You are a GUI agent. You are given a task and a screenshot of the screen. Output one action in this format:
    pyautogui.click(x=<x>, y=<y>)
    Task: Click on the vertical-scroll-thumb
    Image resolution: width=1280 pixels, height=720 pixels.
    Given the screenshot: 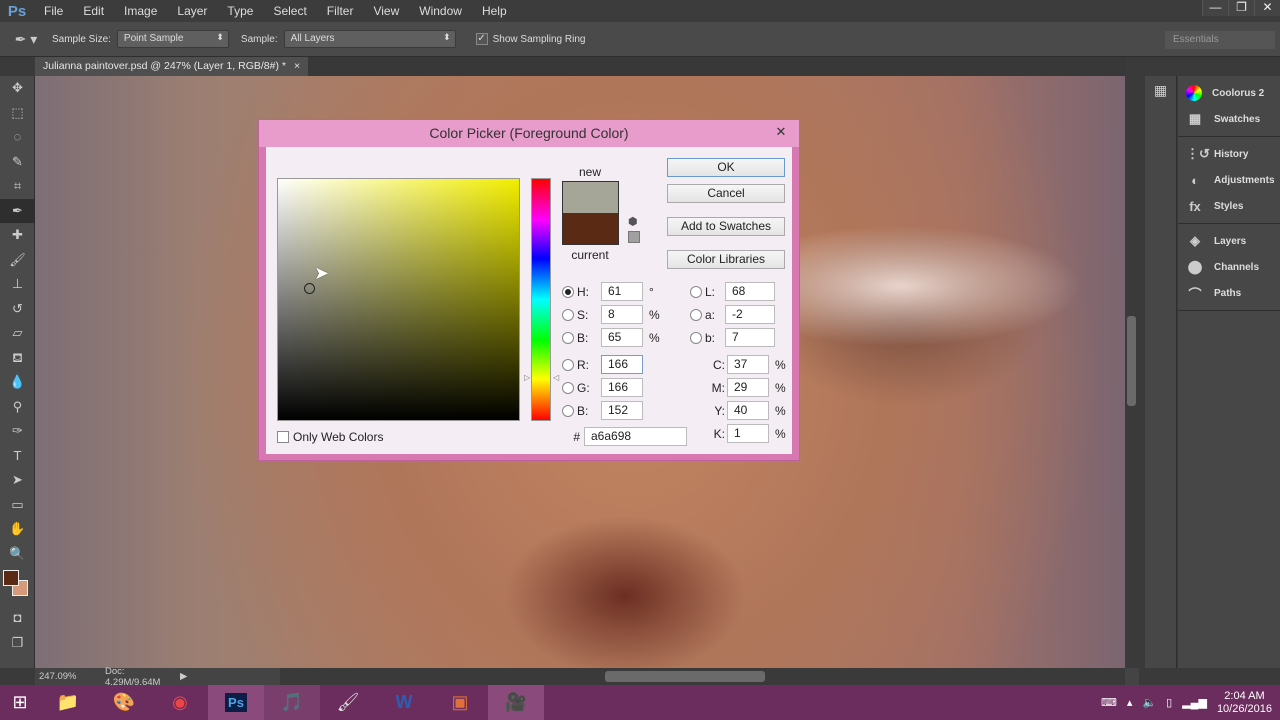 What is the action you would take?
    pyautogui.click(x=1131, y=361)
    